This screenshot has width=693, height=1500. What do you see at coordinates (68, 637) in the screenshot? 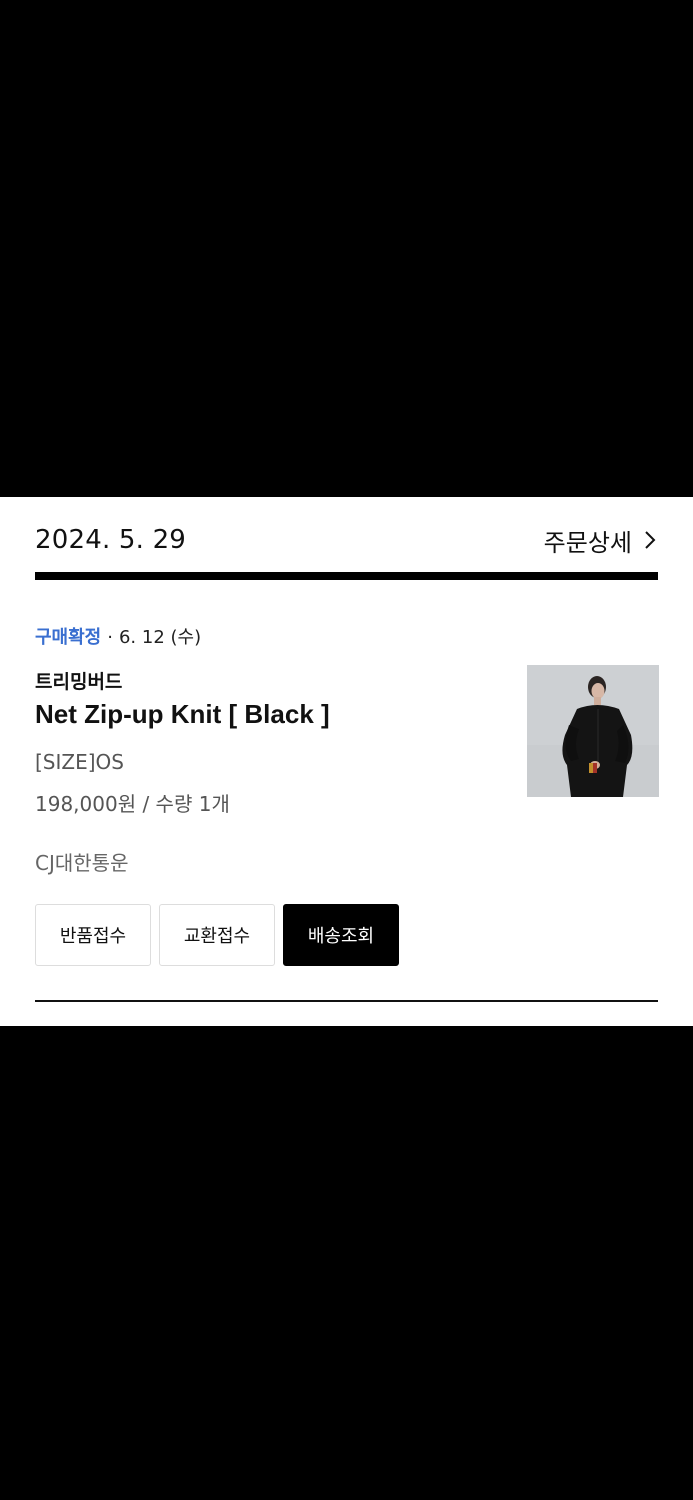
I see `status-badge: 구매확정` at bounding box center [68, 637].